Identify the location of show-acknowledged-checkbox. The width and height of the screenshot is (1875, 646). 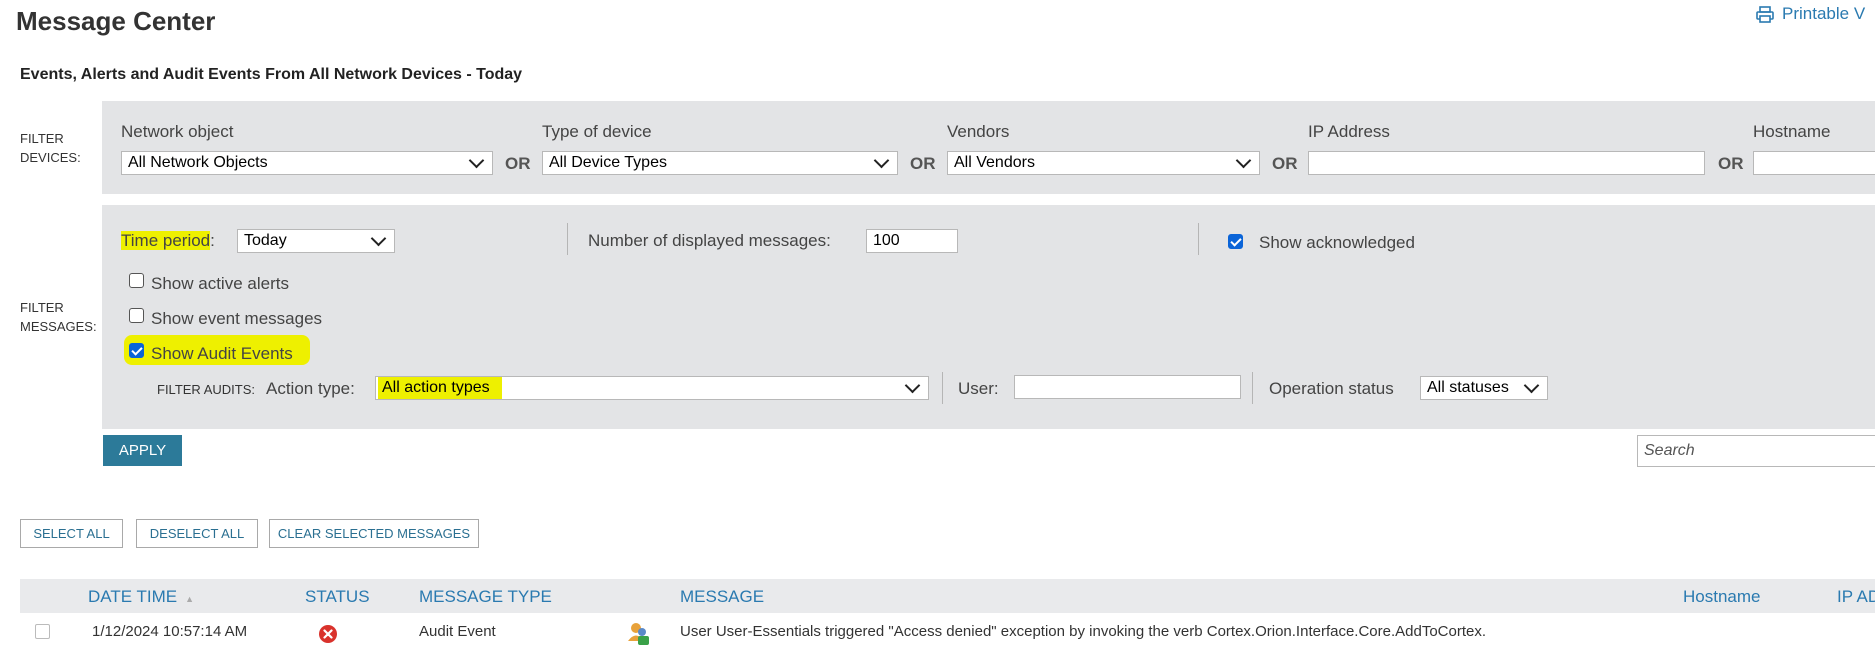
(1235, 241).